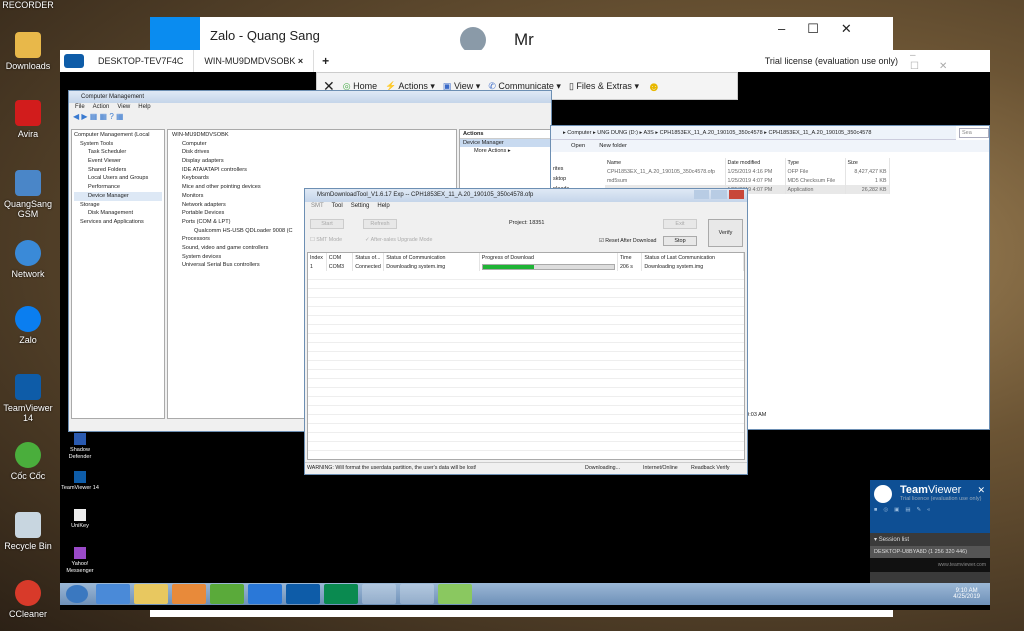  Describe the element at coordinates (312, 161) in the screenshot. I see `device-tree-item: Display adapters` at that location.